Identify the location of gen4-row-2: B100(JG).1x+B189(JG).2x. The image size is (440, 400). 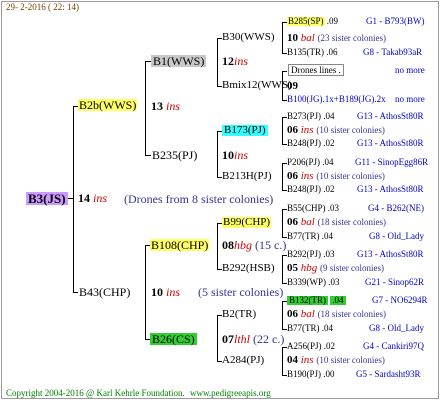
(336, 99).